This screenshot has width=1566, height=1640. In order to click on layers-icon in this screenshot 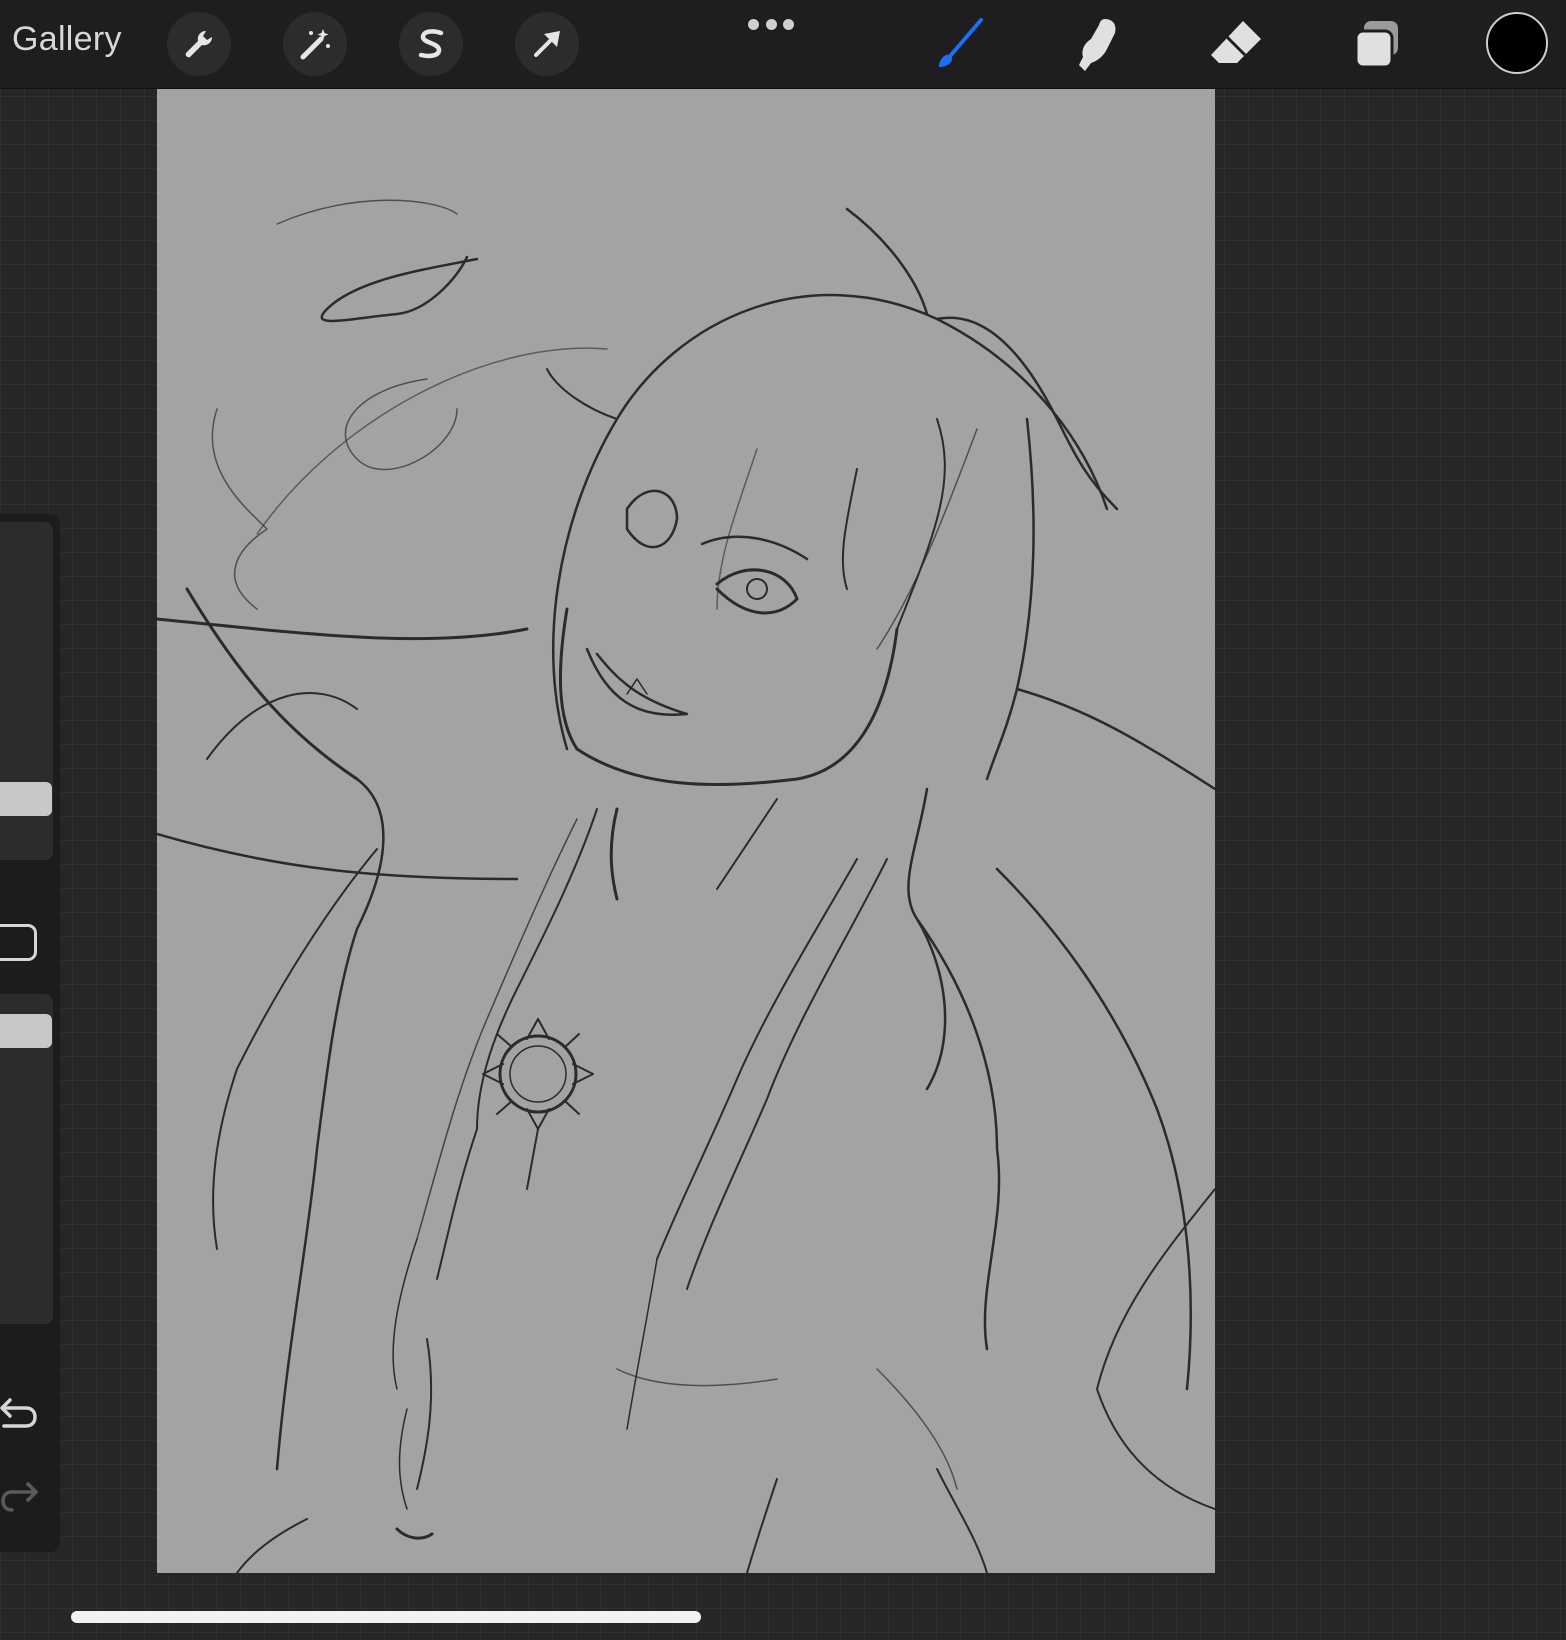, I will do `click(1376, 45)`.